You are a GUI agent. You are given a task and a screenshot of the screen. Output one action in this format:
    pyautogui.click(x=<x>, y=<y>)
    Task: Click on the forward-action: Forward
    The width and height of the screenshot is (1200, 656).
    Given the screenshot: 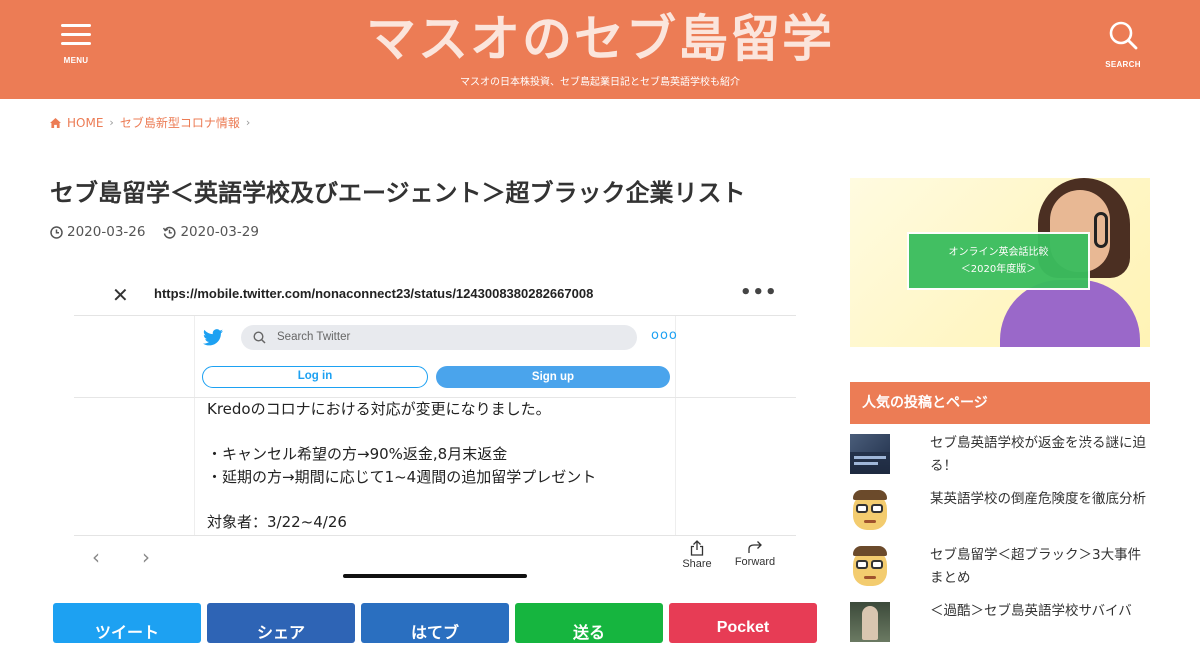 What is the action you would take?
    pyautogui.click(x=755, y=554)
    